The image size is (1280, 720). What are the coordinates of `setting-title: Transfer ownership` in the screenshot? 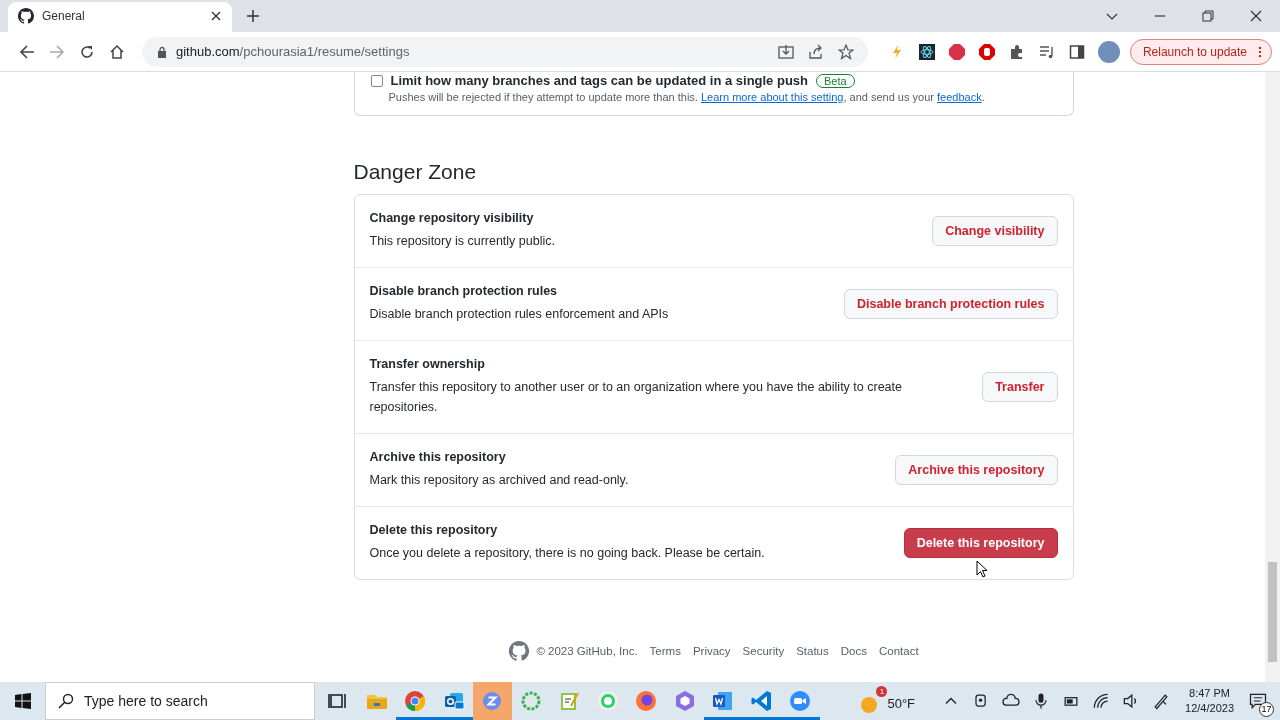 It's located at (427, 364).